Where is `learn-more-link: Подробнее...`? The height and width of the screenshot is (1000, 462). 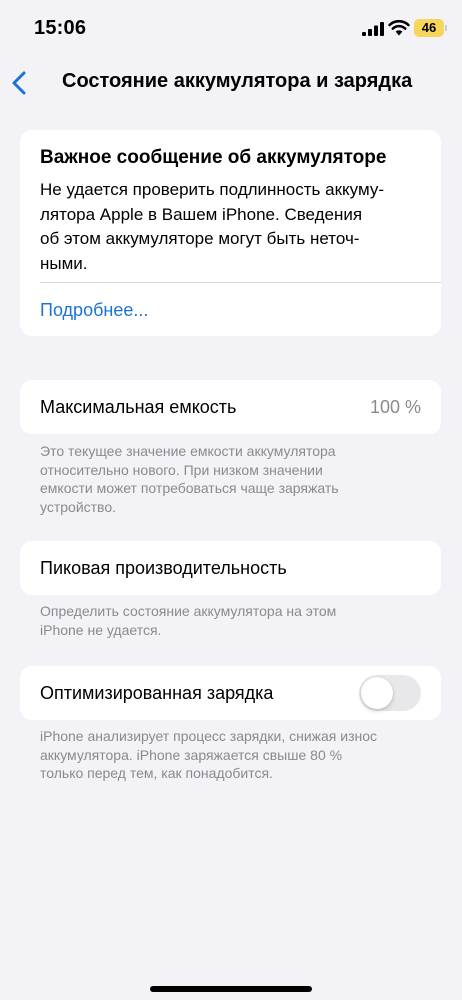
learn-more-link: Подробнее... is located at coordinates (94, 310).